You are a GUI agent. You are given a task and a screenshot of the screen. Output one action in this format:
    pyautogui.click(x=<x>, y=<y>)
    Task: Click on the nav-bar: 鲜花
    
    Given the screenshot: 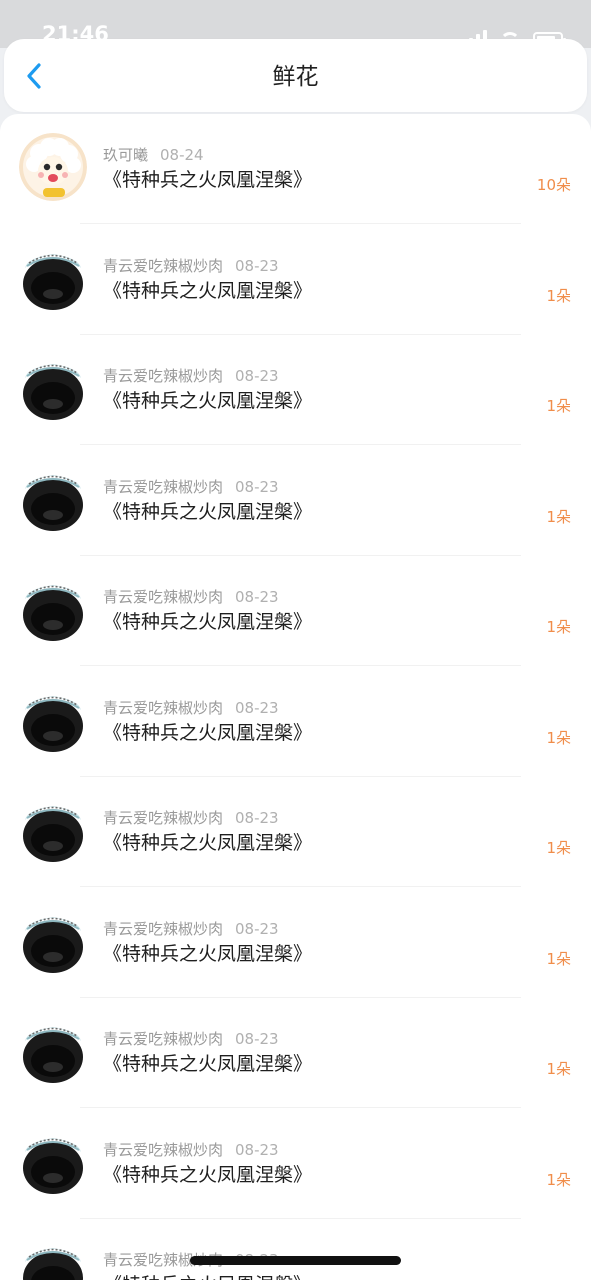 What is the action you would take?
    pyautogui.click(x=295, y=75)
    